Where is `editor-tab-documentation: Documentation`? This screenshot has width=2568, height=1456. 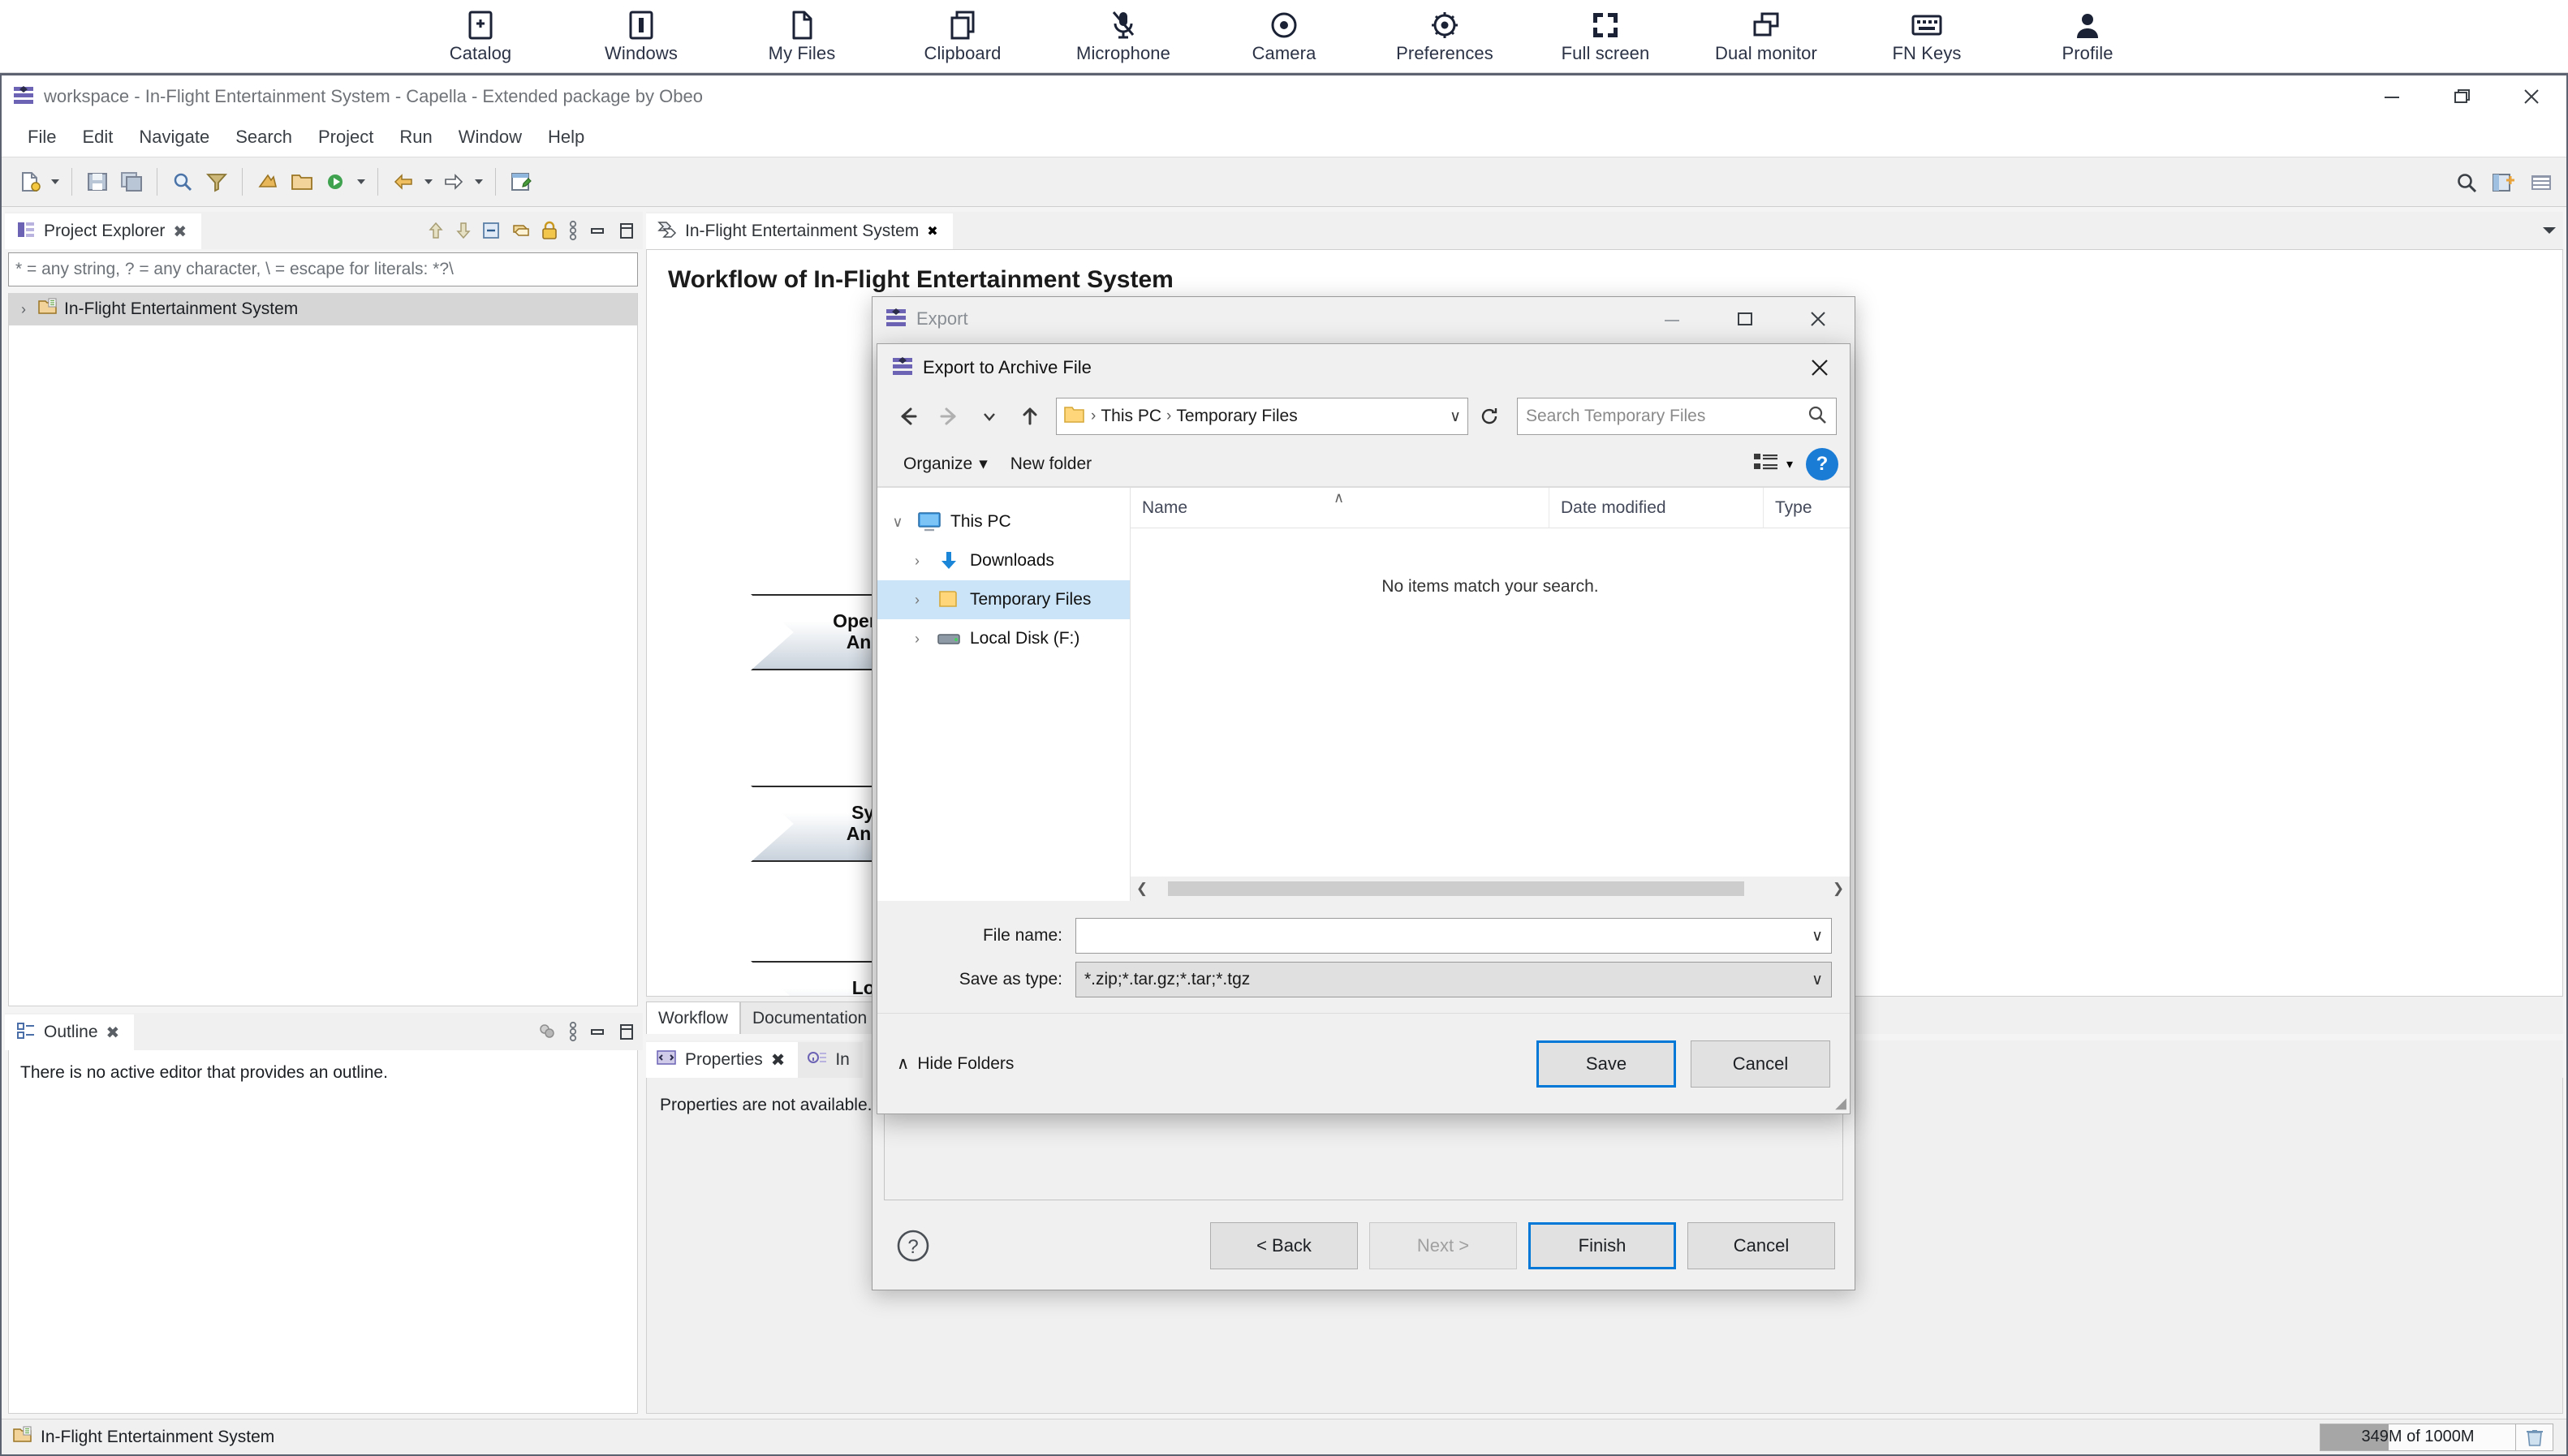 editor-tab-documentation: Documentation is located at coordinates (809, 1018).